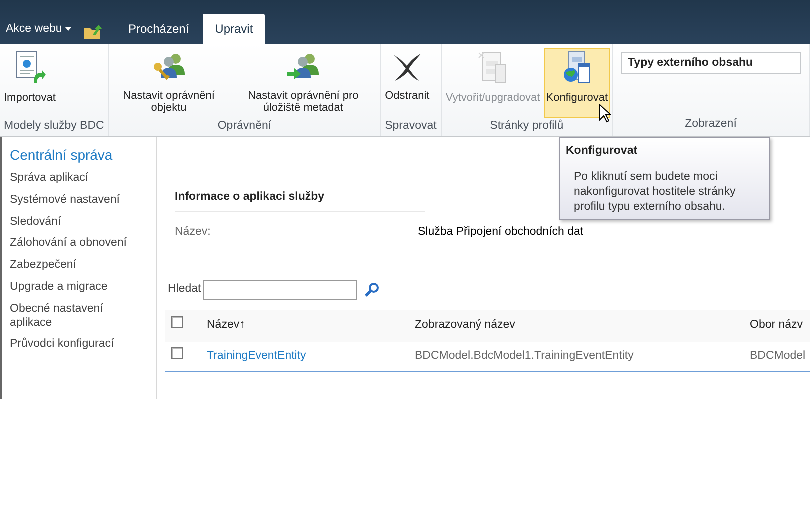 The height and width of the screenshot is (520, 810). What do you see at coordinates (250, 197) in the screenshot?
I see `section-title: Informace o aplikaci služby` at bounding box center [250, 197].